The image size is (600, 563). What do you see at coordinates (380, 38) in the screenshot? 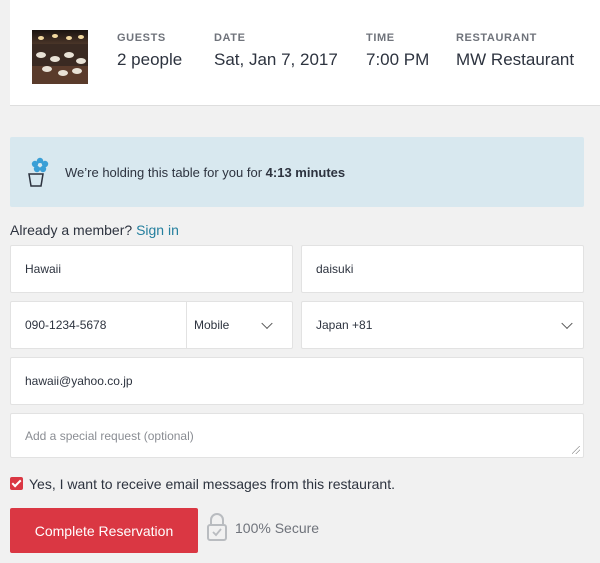
I see `time-label: TIME` at bounding box center [380, 38].